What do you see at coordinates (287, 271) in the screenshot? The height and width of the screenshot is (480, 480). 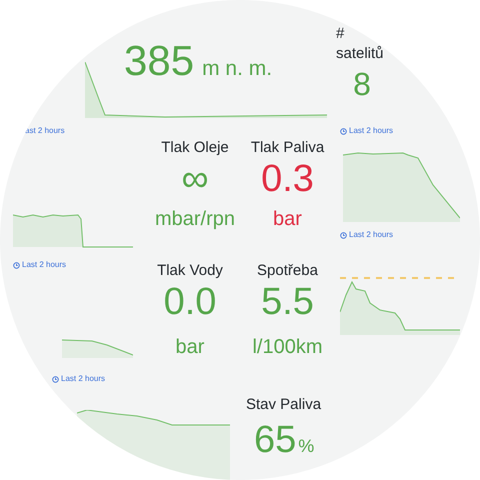 I see `panel-title: Spotřeba` at bounding box center [287, 271].